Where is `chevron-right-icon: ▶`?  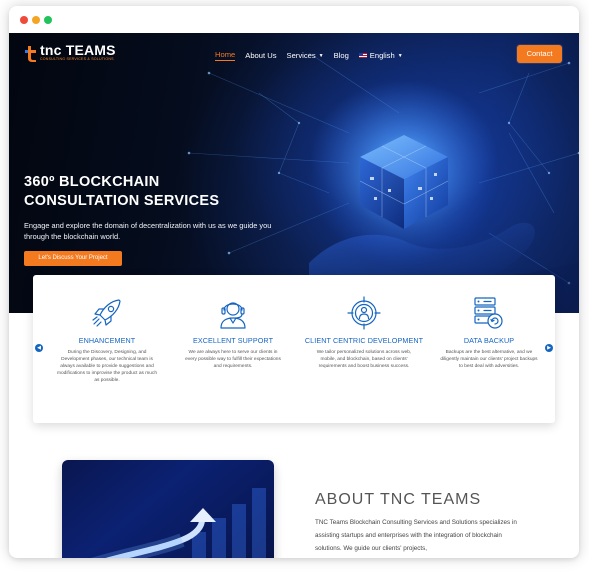 chevron-right-icon: ▶ is located at coordinates (549, 348).